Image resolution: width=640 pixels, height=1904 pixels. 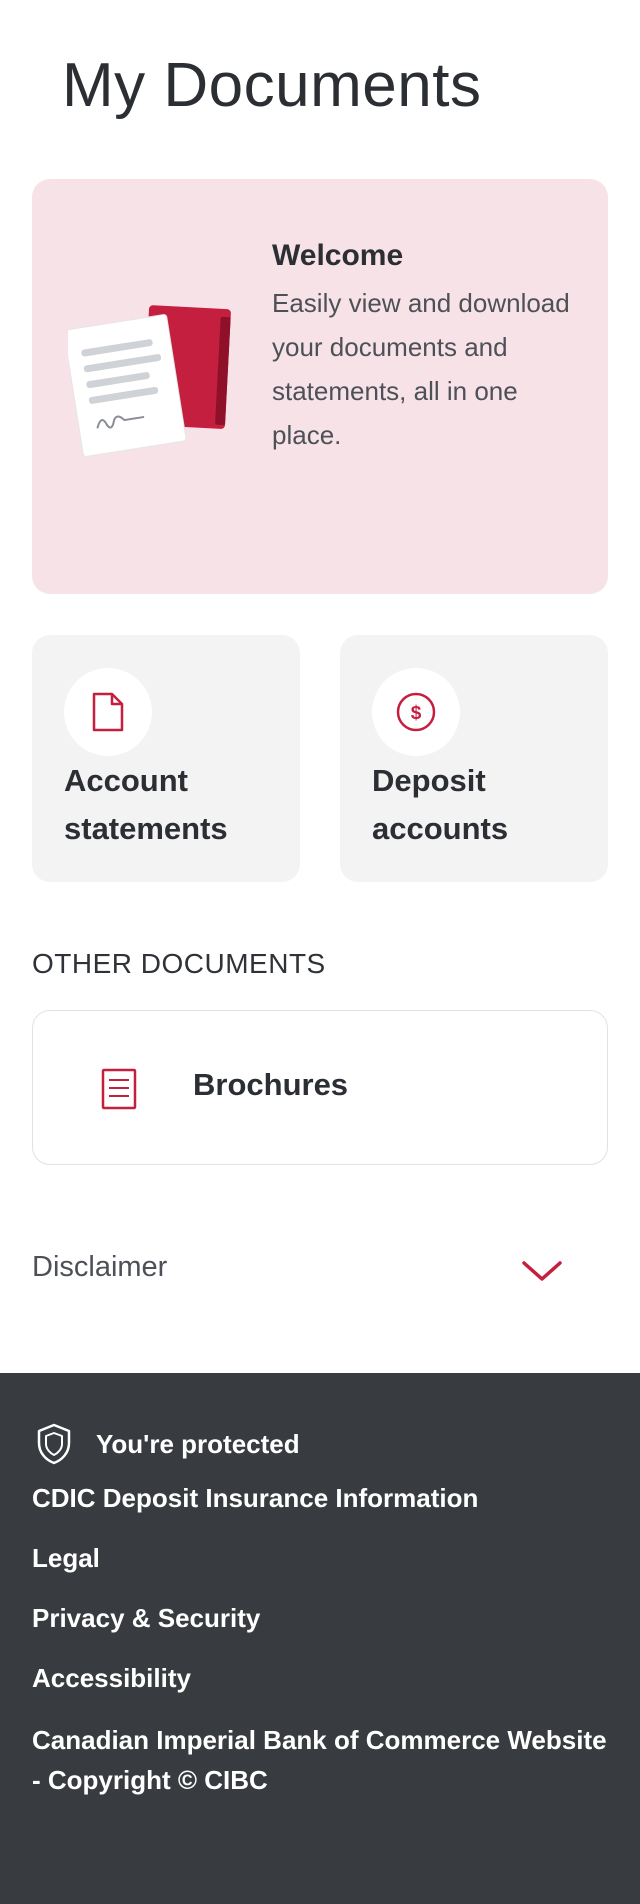 I want to click on disclaimer-label: Disclaimer, so click(x=100, y=1267).